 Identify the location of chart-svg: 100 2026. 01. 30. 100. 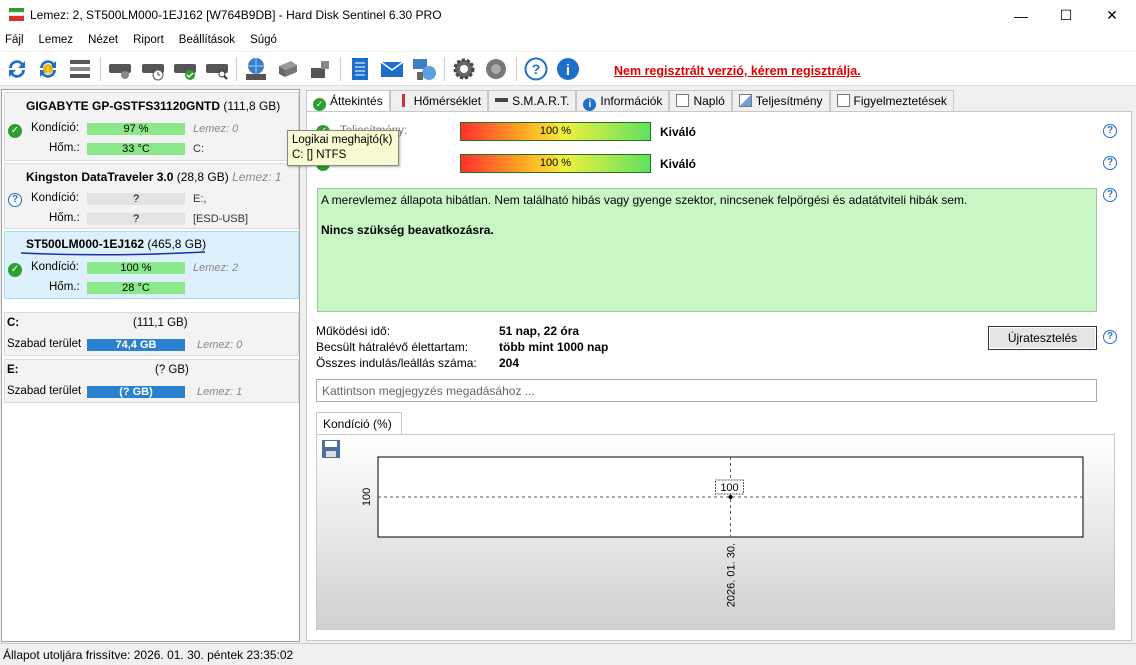
(722, 531).